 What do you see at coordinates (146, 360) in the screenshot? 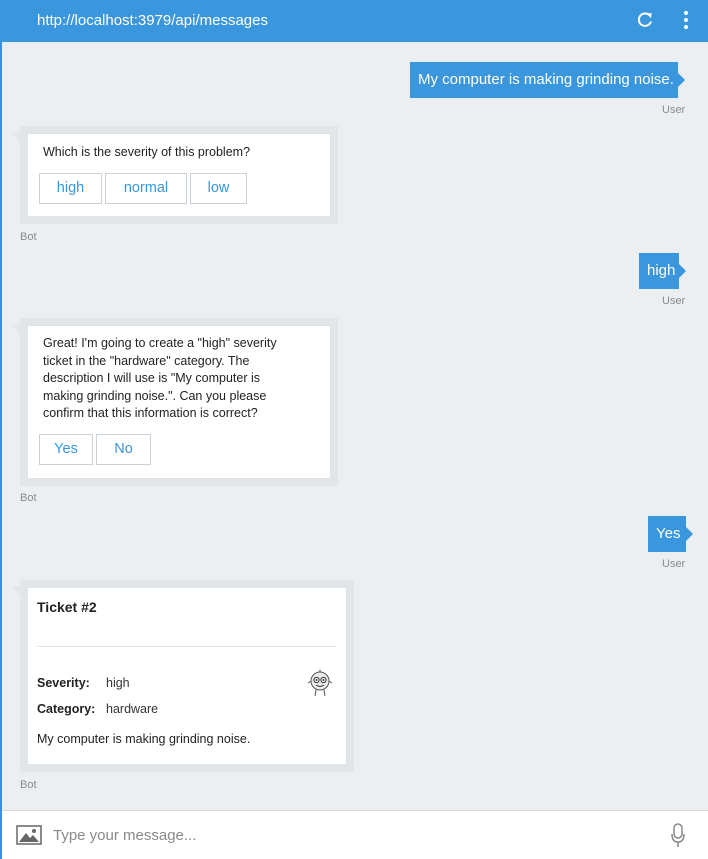
I see `text-line: ticket in the "hardware" category. The` at bounding box center [146, 360].